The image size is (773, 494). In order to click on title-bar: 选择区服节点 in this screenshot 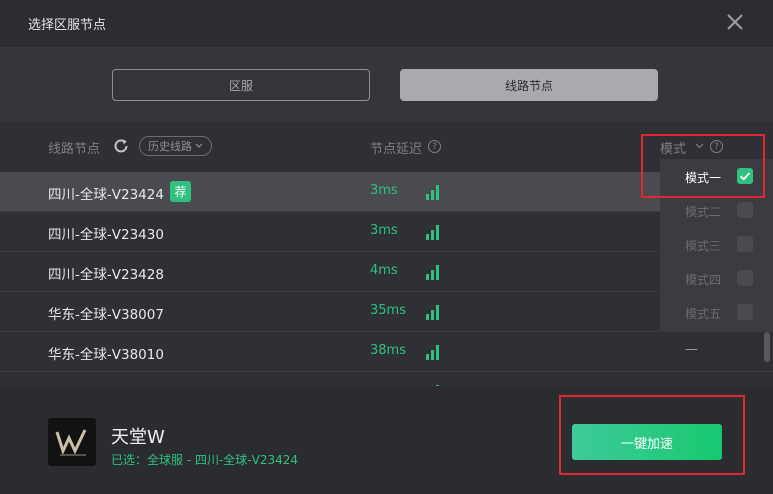, I will do `click(386, 24)`.